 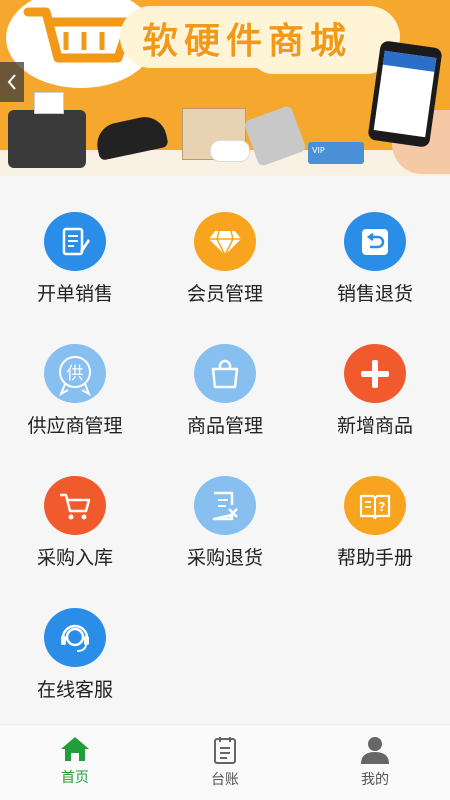 I want to click on document-edit-icon, so click(x=75, y=241).